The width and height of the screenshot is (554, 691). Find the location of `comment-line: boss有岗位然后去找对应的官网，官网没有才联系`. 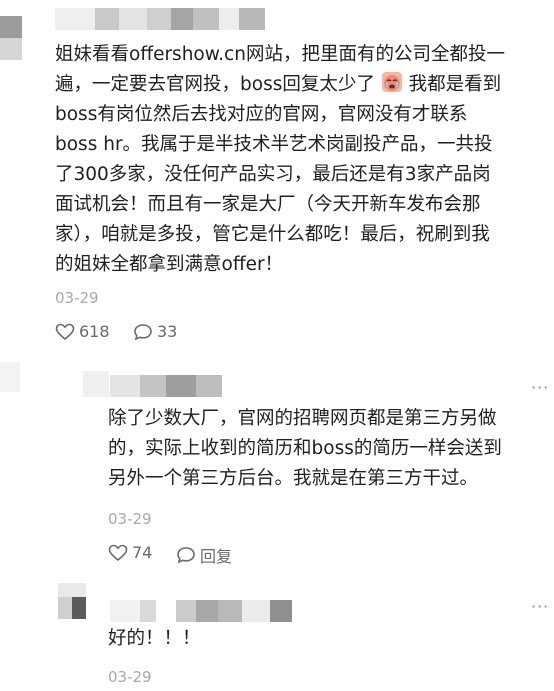

comment-line: boss有岗位然后去找对应的官网，官网没有才联系 is located at coordinates (261, 114).